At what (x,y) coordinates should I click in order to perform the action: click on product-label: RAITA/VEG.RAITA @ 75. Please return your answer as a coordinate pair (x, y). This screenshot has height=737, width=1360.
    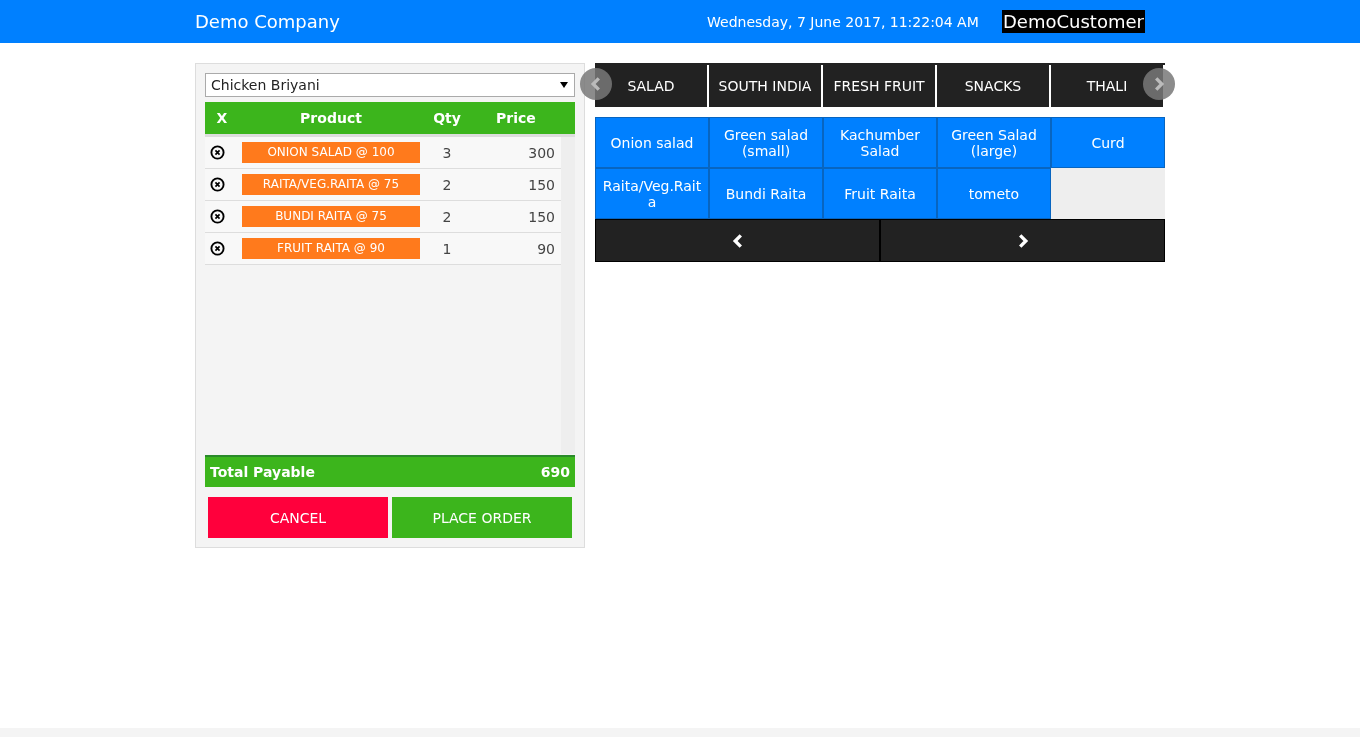
    Looking at the image, I should click on (331, 184).